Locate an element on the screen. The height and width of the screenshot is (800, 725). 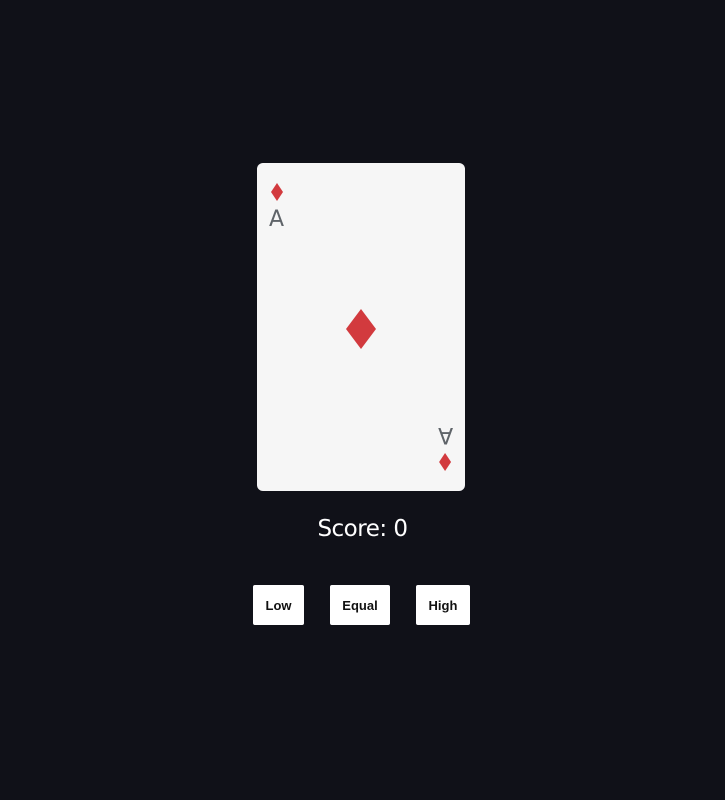
high-button: High is located at coordinates (443, 605).